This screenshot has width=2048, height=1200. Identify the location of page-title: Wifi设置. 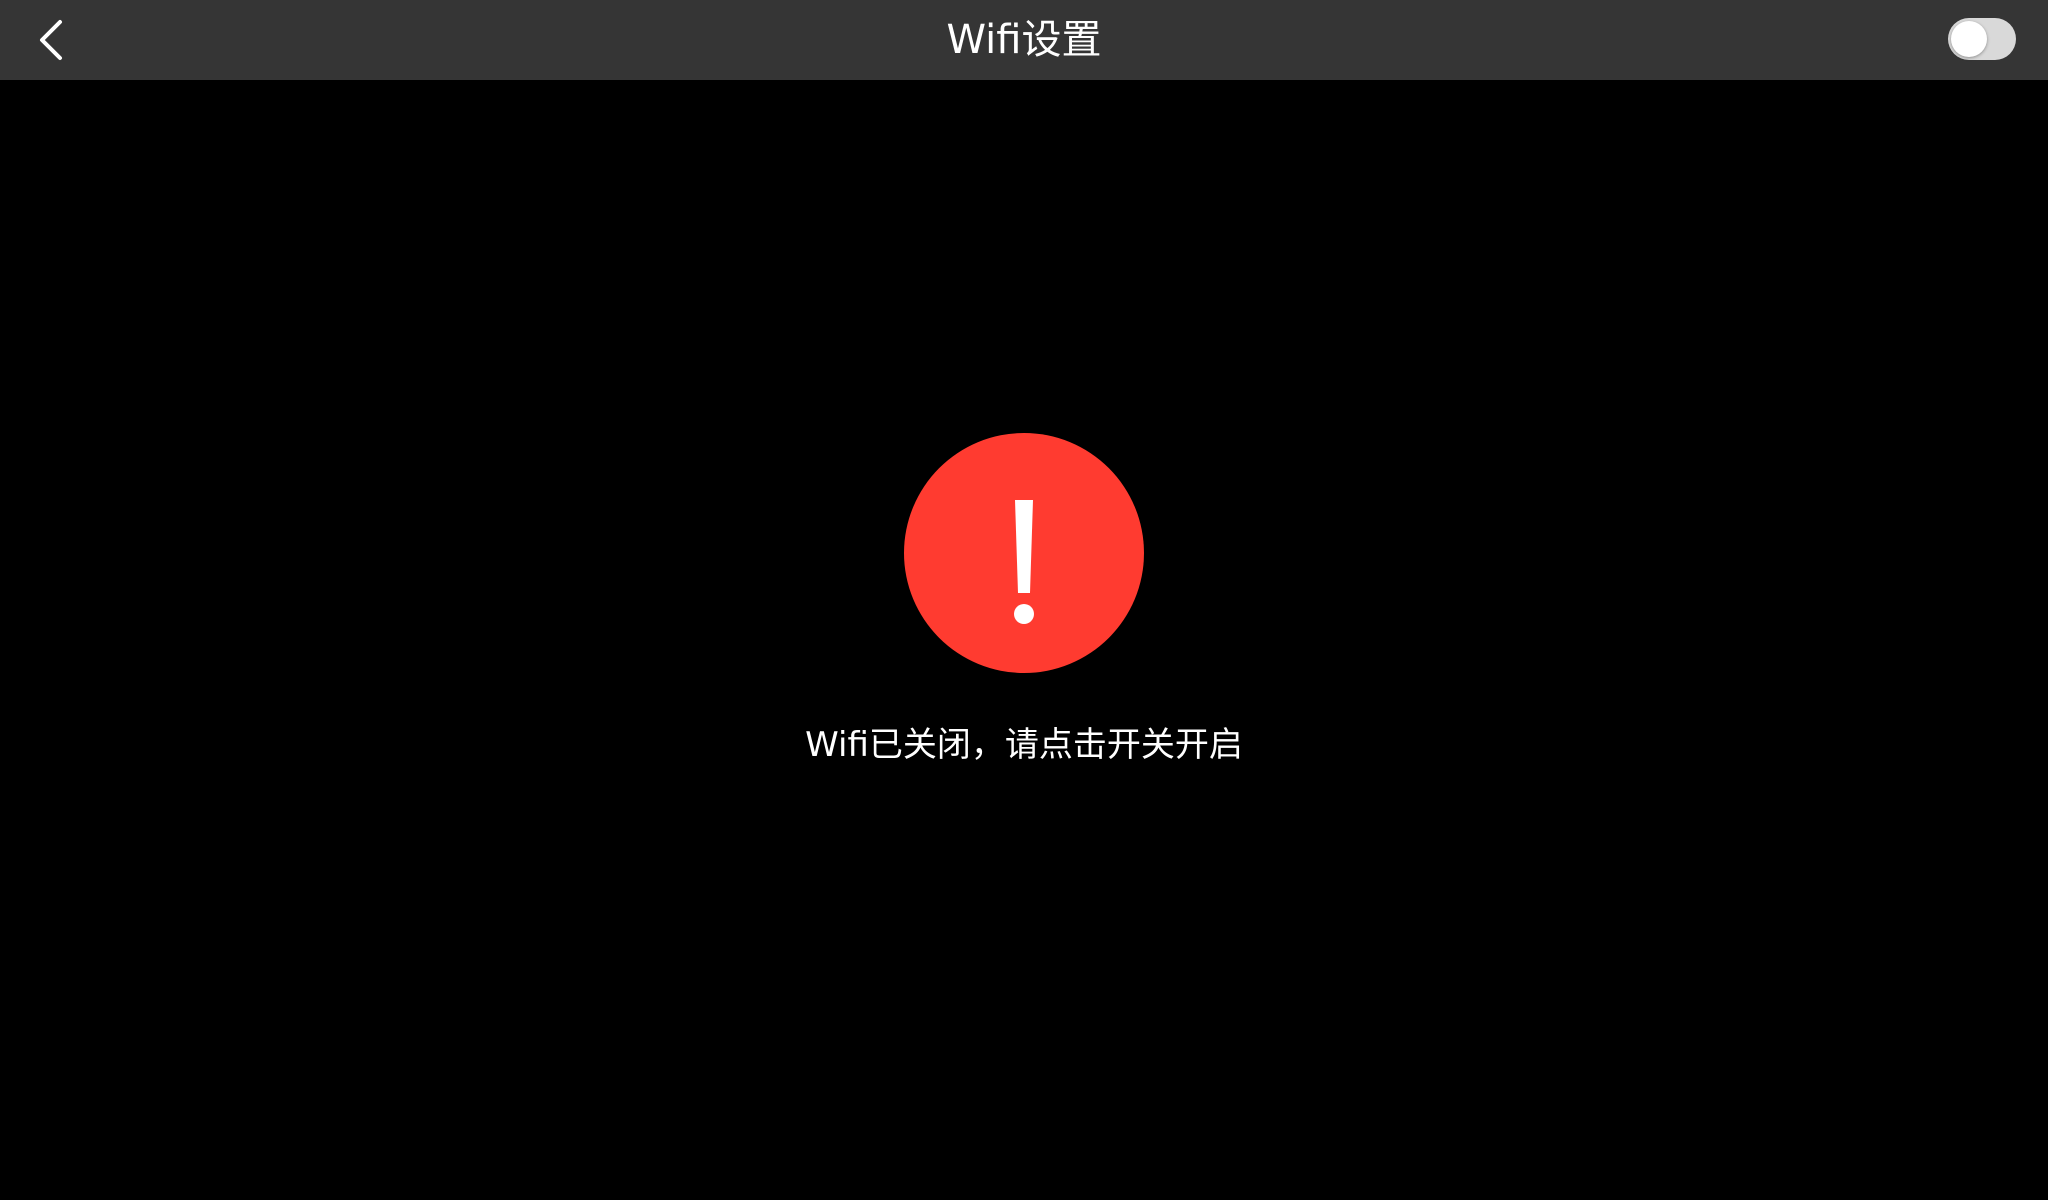
(1024, 40).